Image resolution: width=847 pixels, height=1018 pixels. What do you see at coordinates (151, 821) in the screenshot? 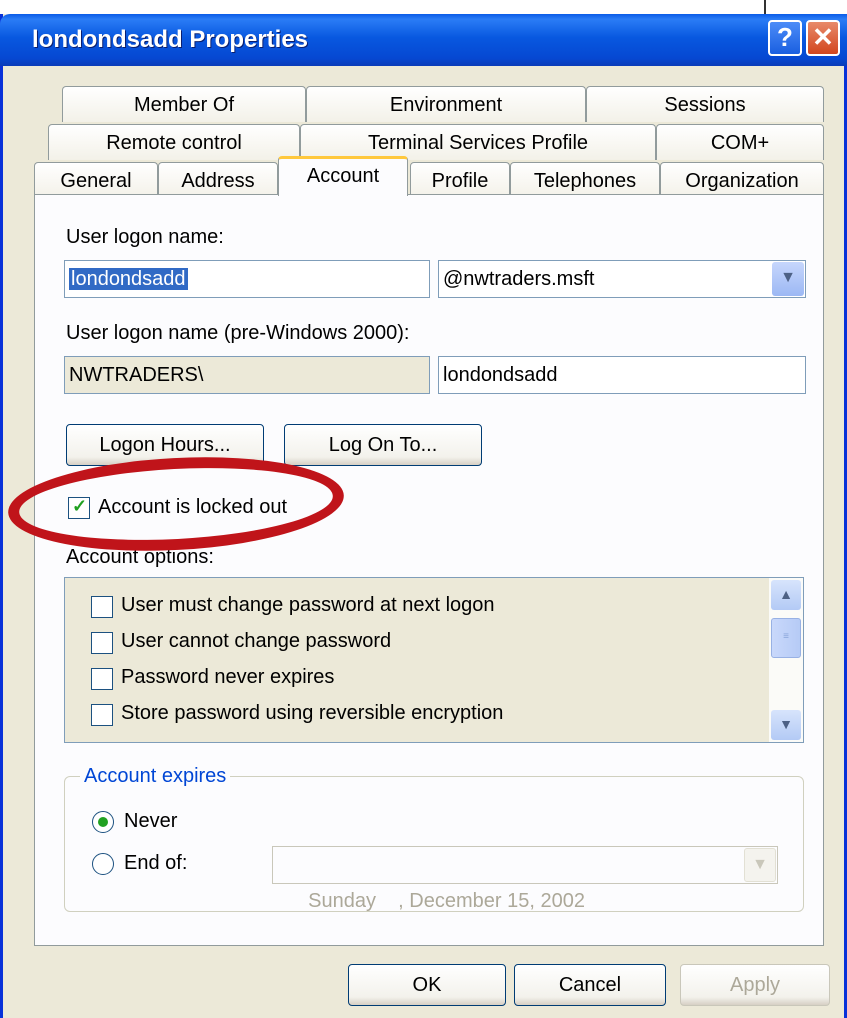
I see `never-label: Never` at bounding box center [151, 821].